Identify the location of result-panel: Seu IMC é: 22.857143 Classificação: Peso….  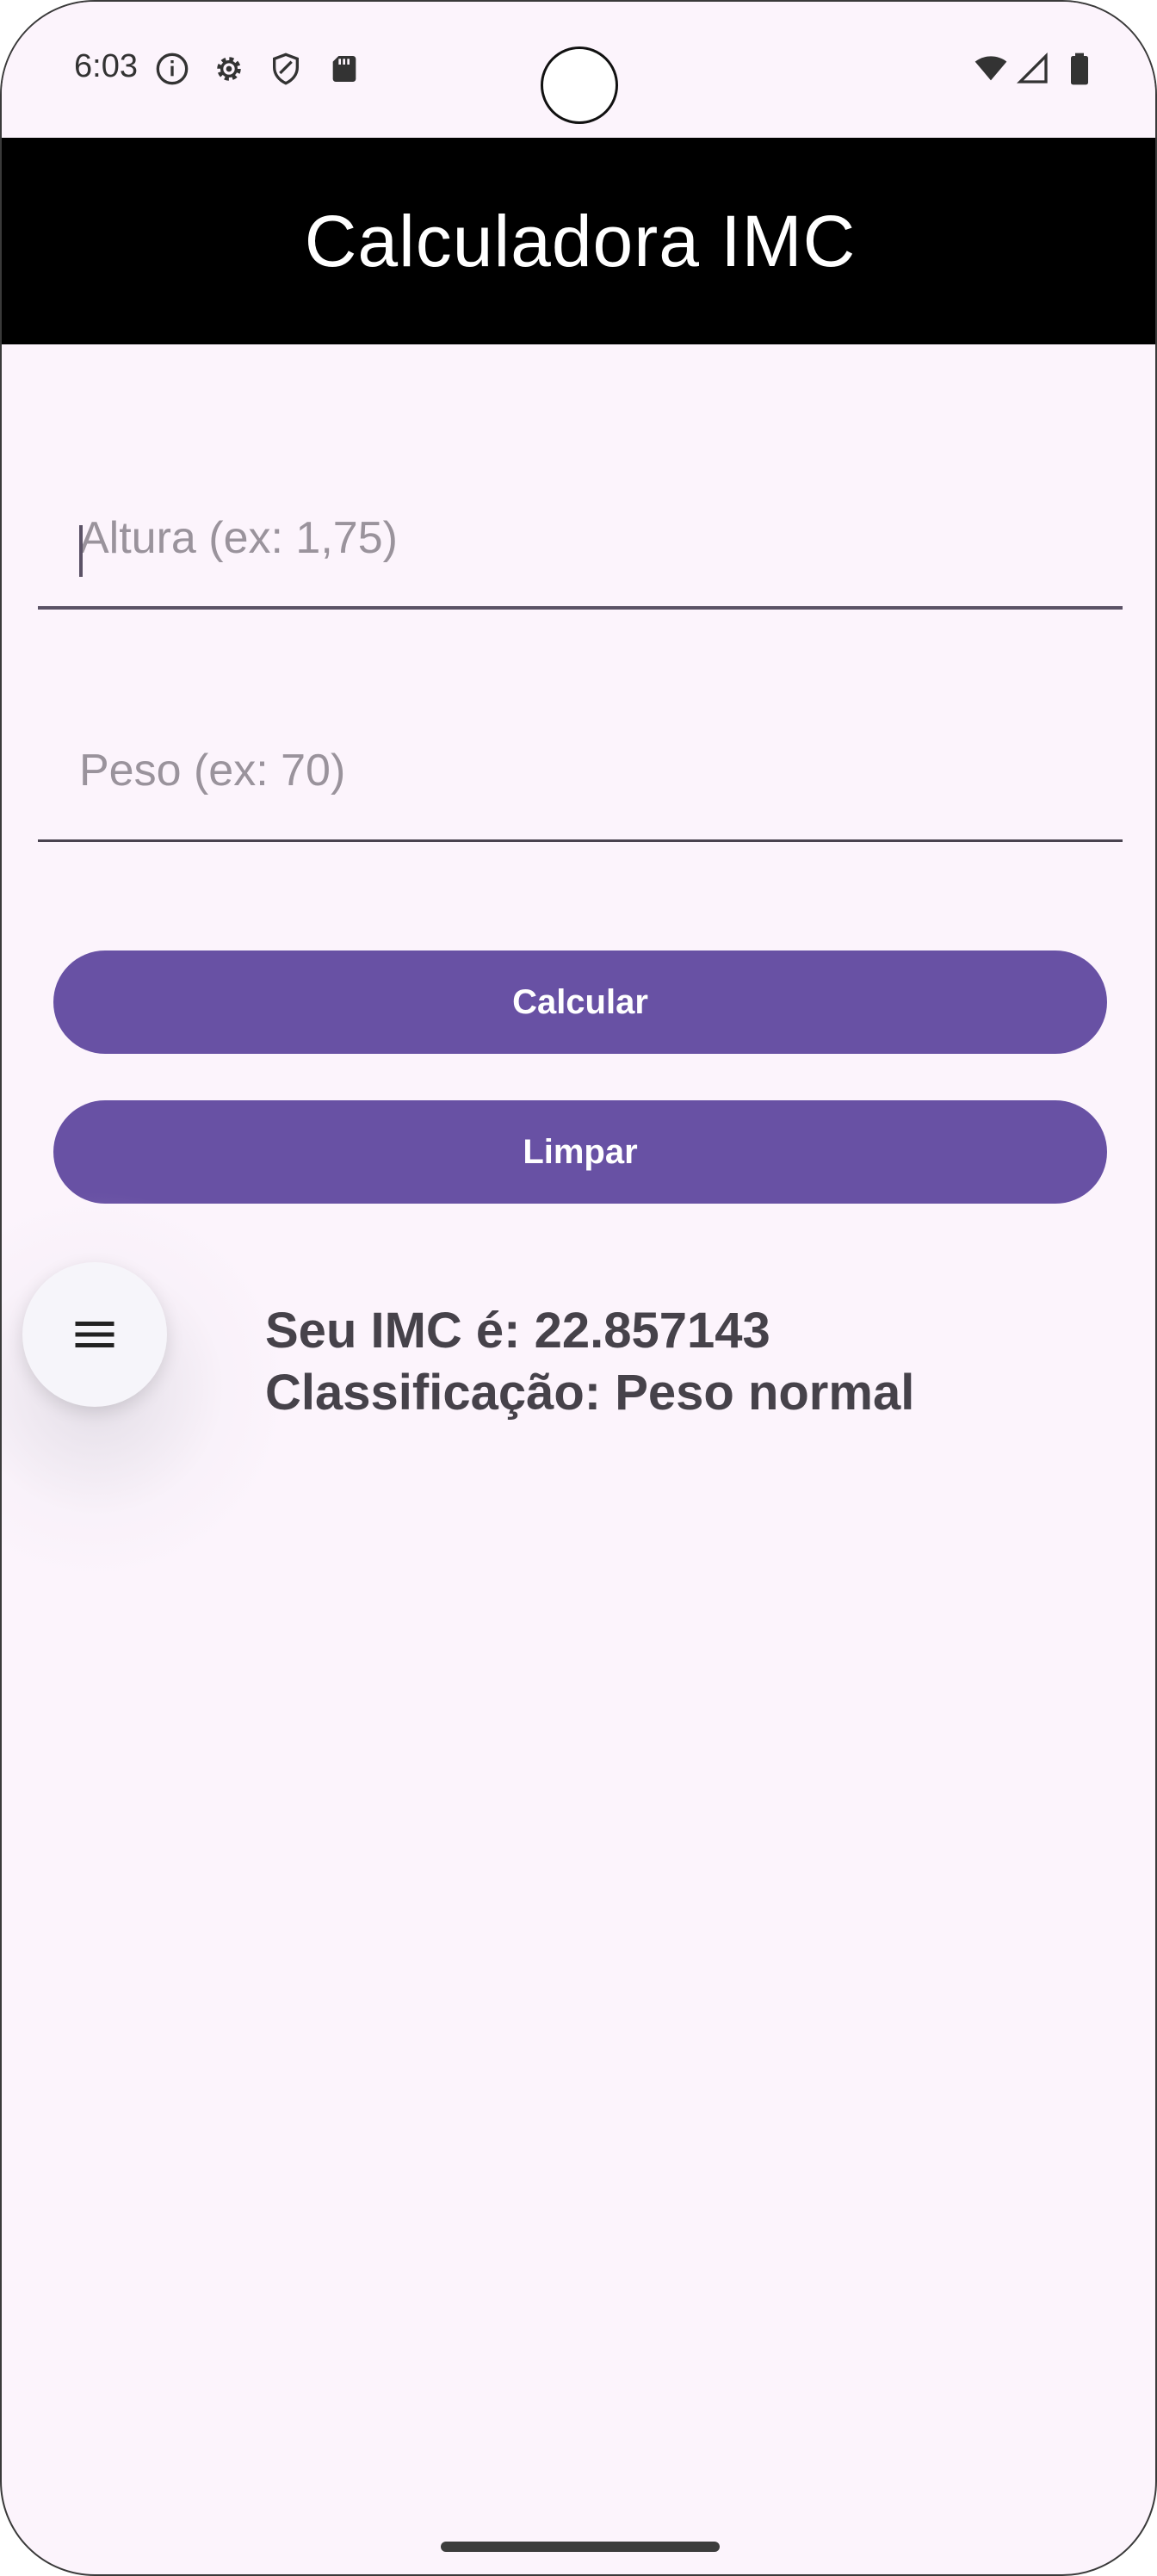
(589, 1362).